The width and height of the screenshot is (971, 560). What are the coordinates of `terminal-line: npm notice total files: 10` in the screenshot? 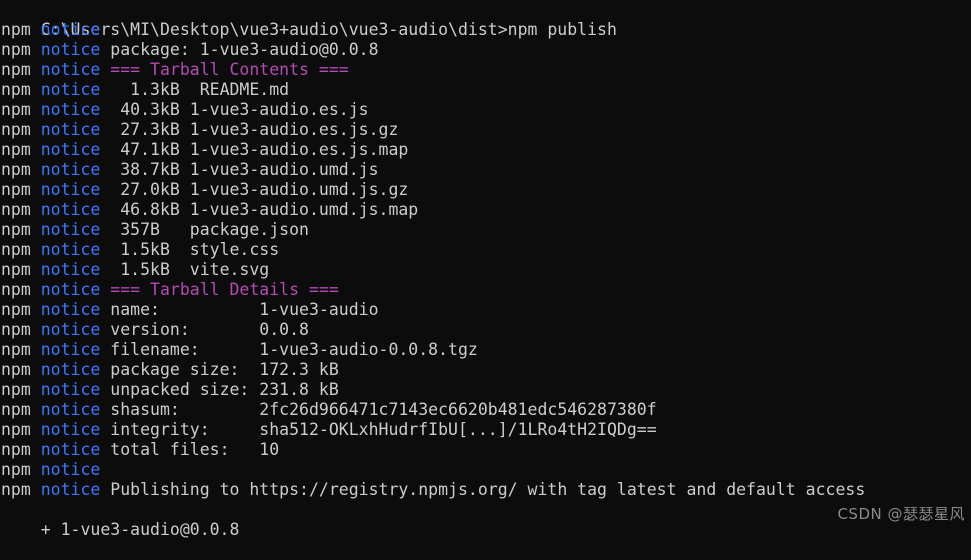 It's located at (485, 450).